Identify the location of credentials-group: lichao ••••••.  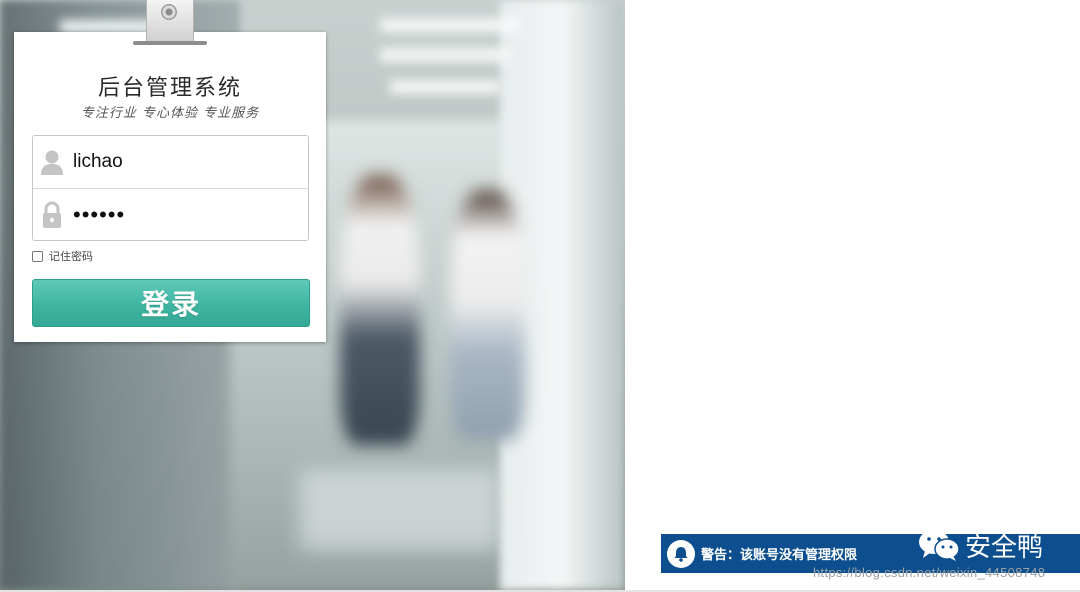
(170, 188).